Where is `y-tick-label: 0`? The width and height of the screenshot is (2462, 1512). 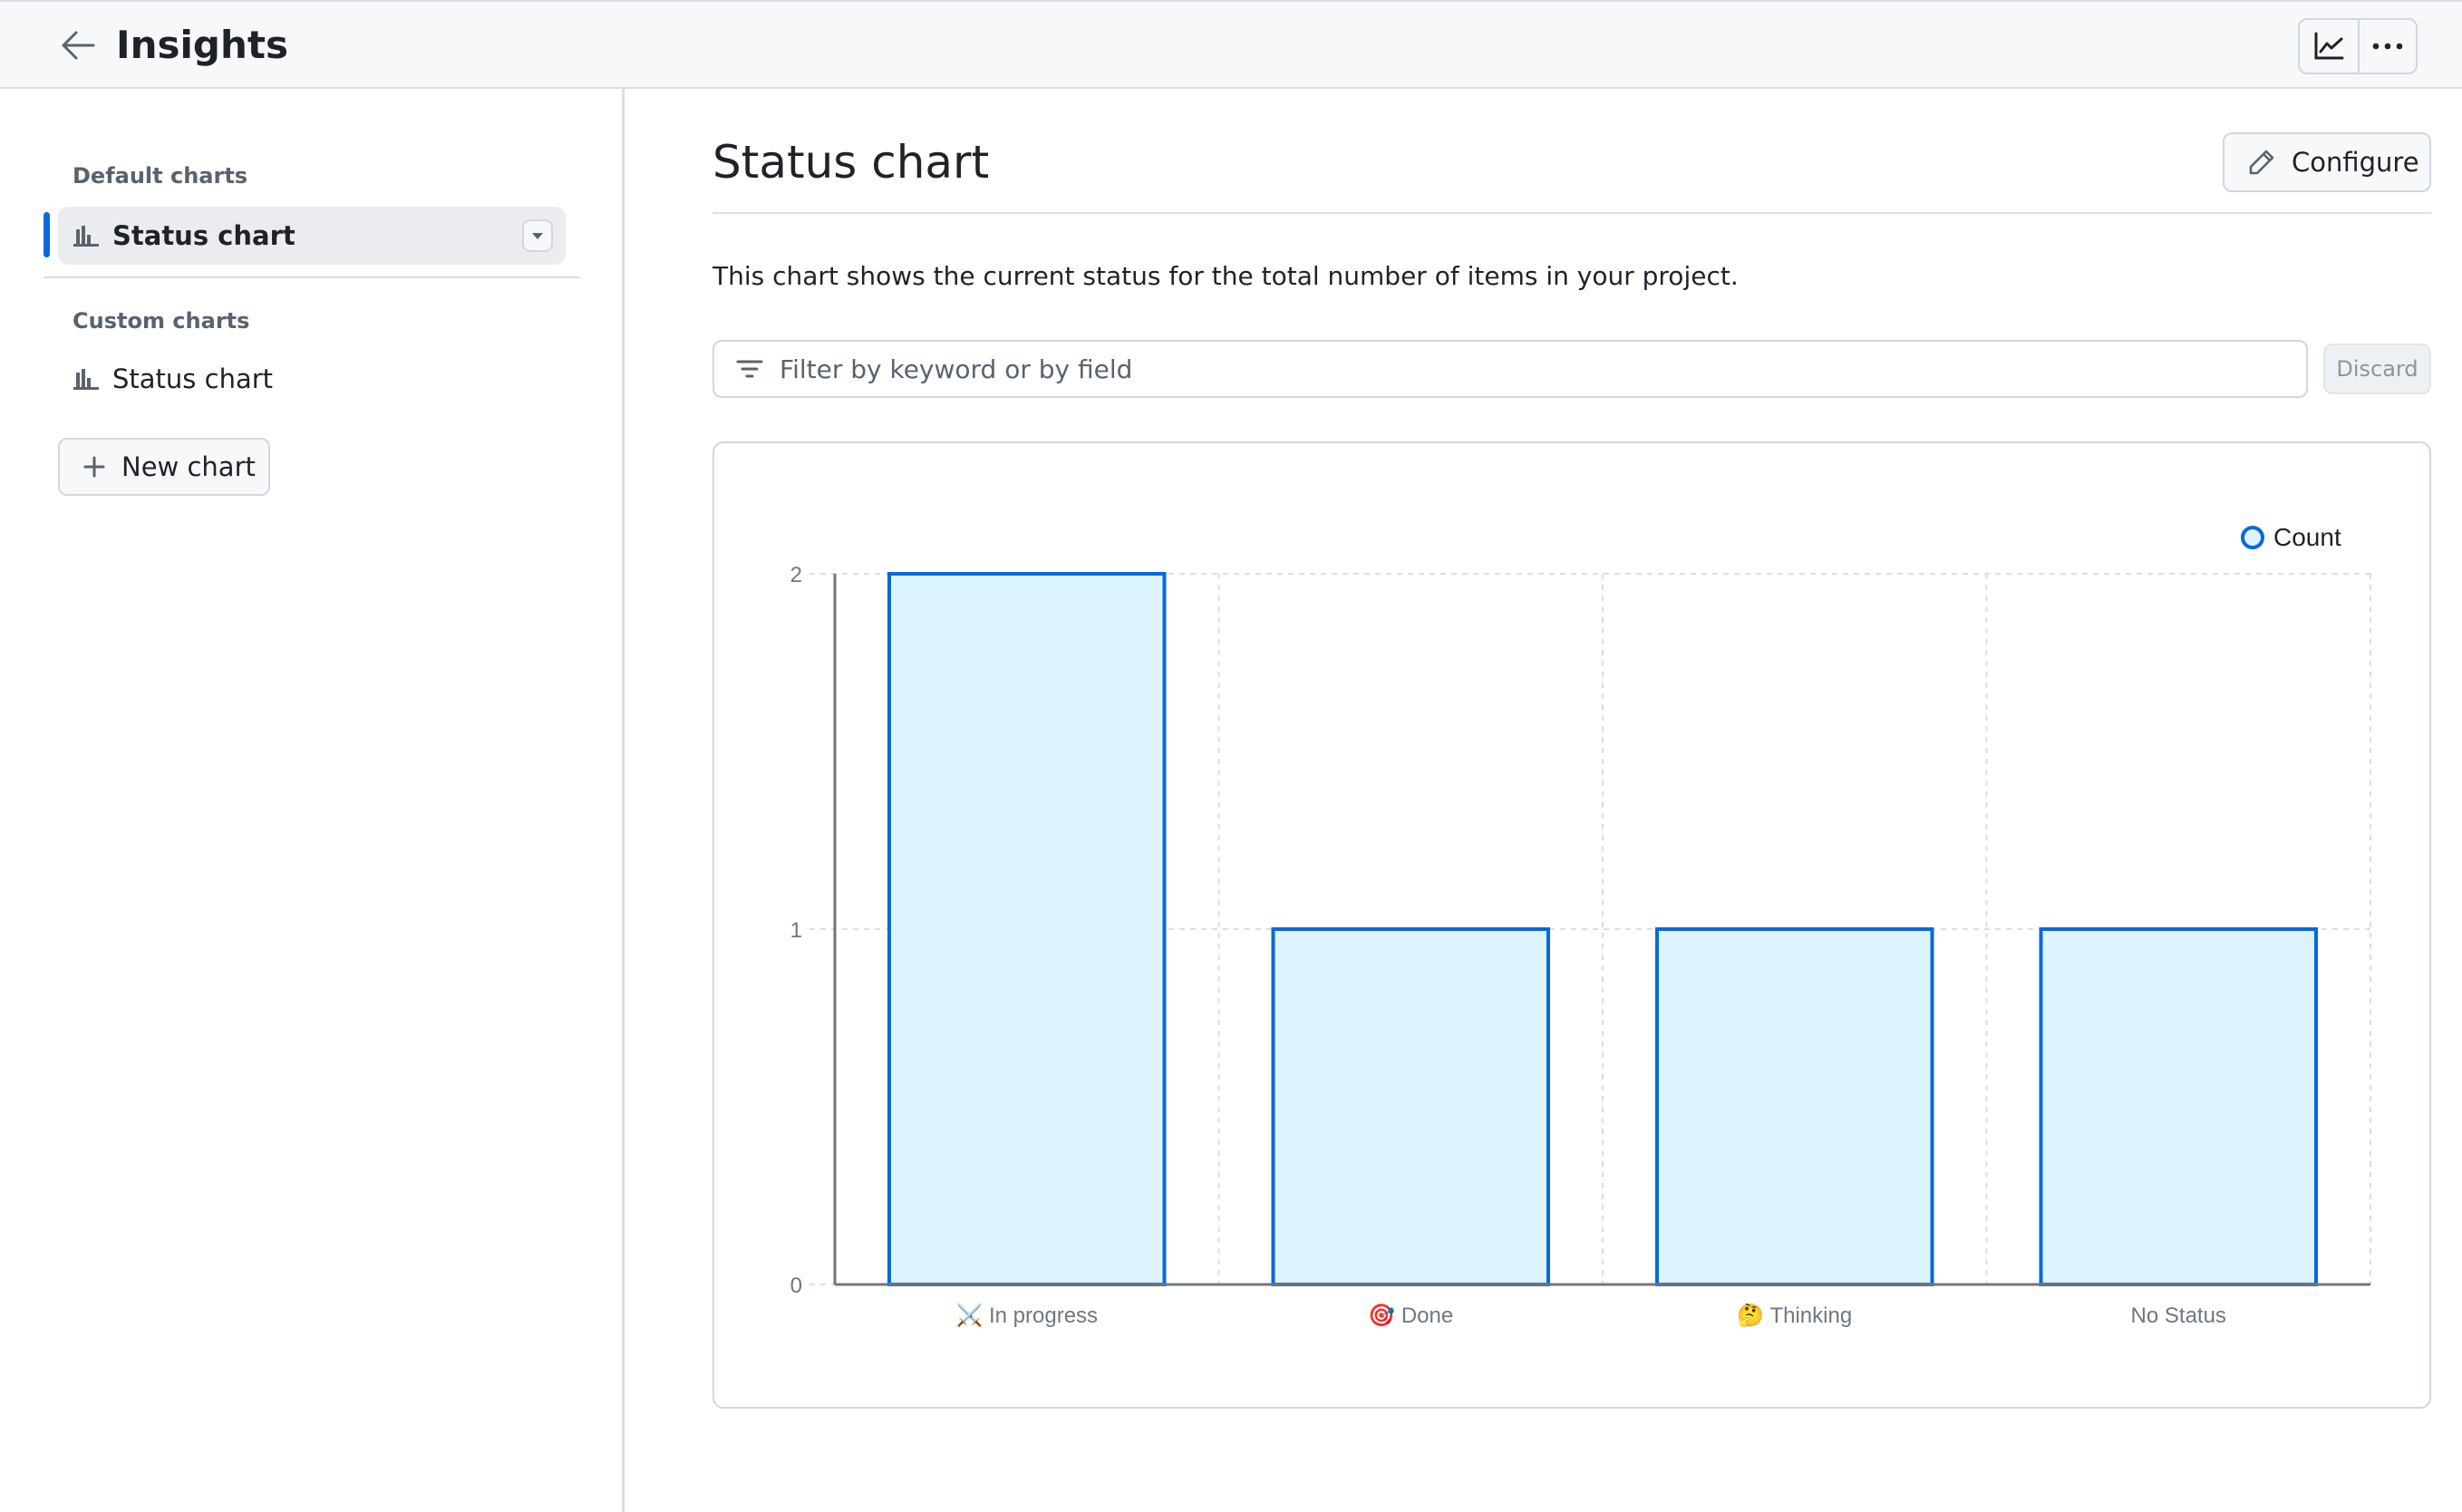 y-tick-label: 0 is located at coordinates (796, 1286).